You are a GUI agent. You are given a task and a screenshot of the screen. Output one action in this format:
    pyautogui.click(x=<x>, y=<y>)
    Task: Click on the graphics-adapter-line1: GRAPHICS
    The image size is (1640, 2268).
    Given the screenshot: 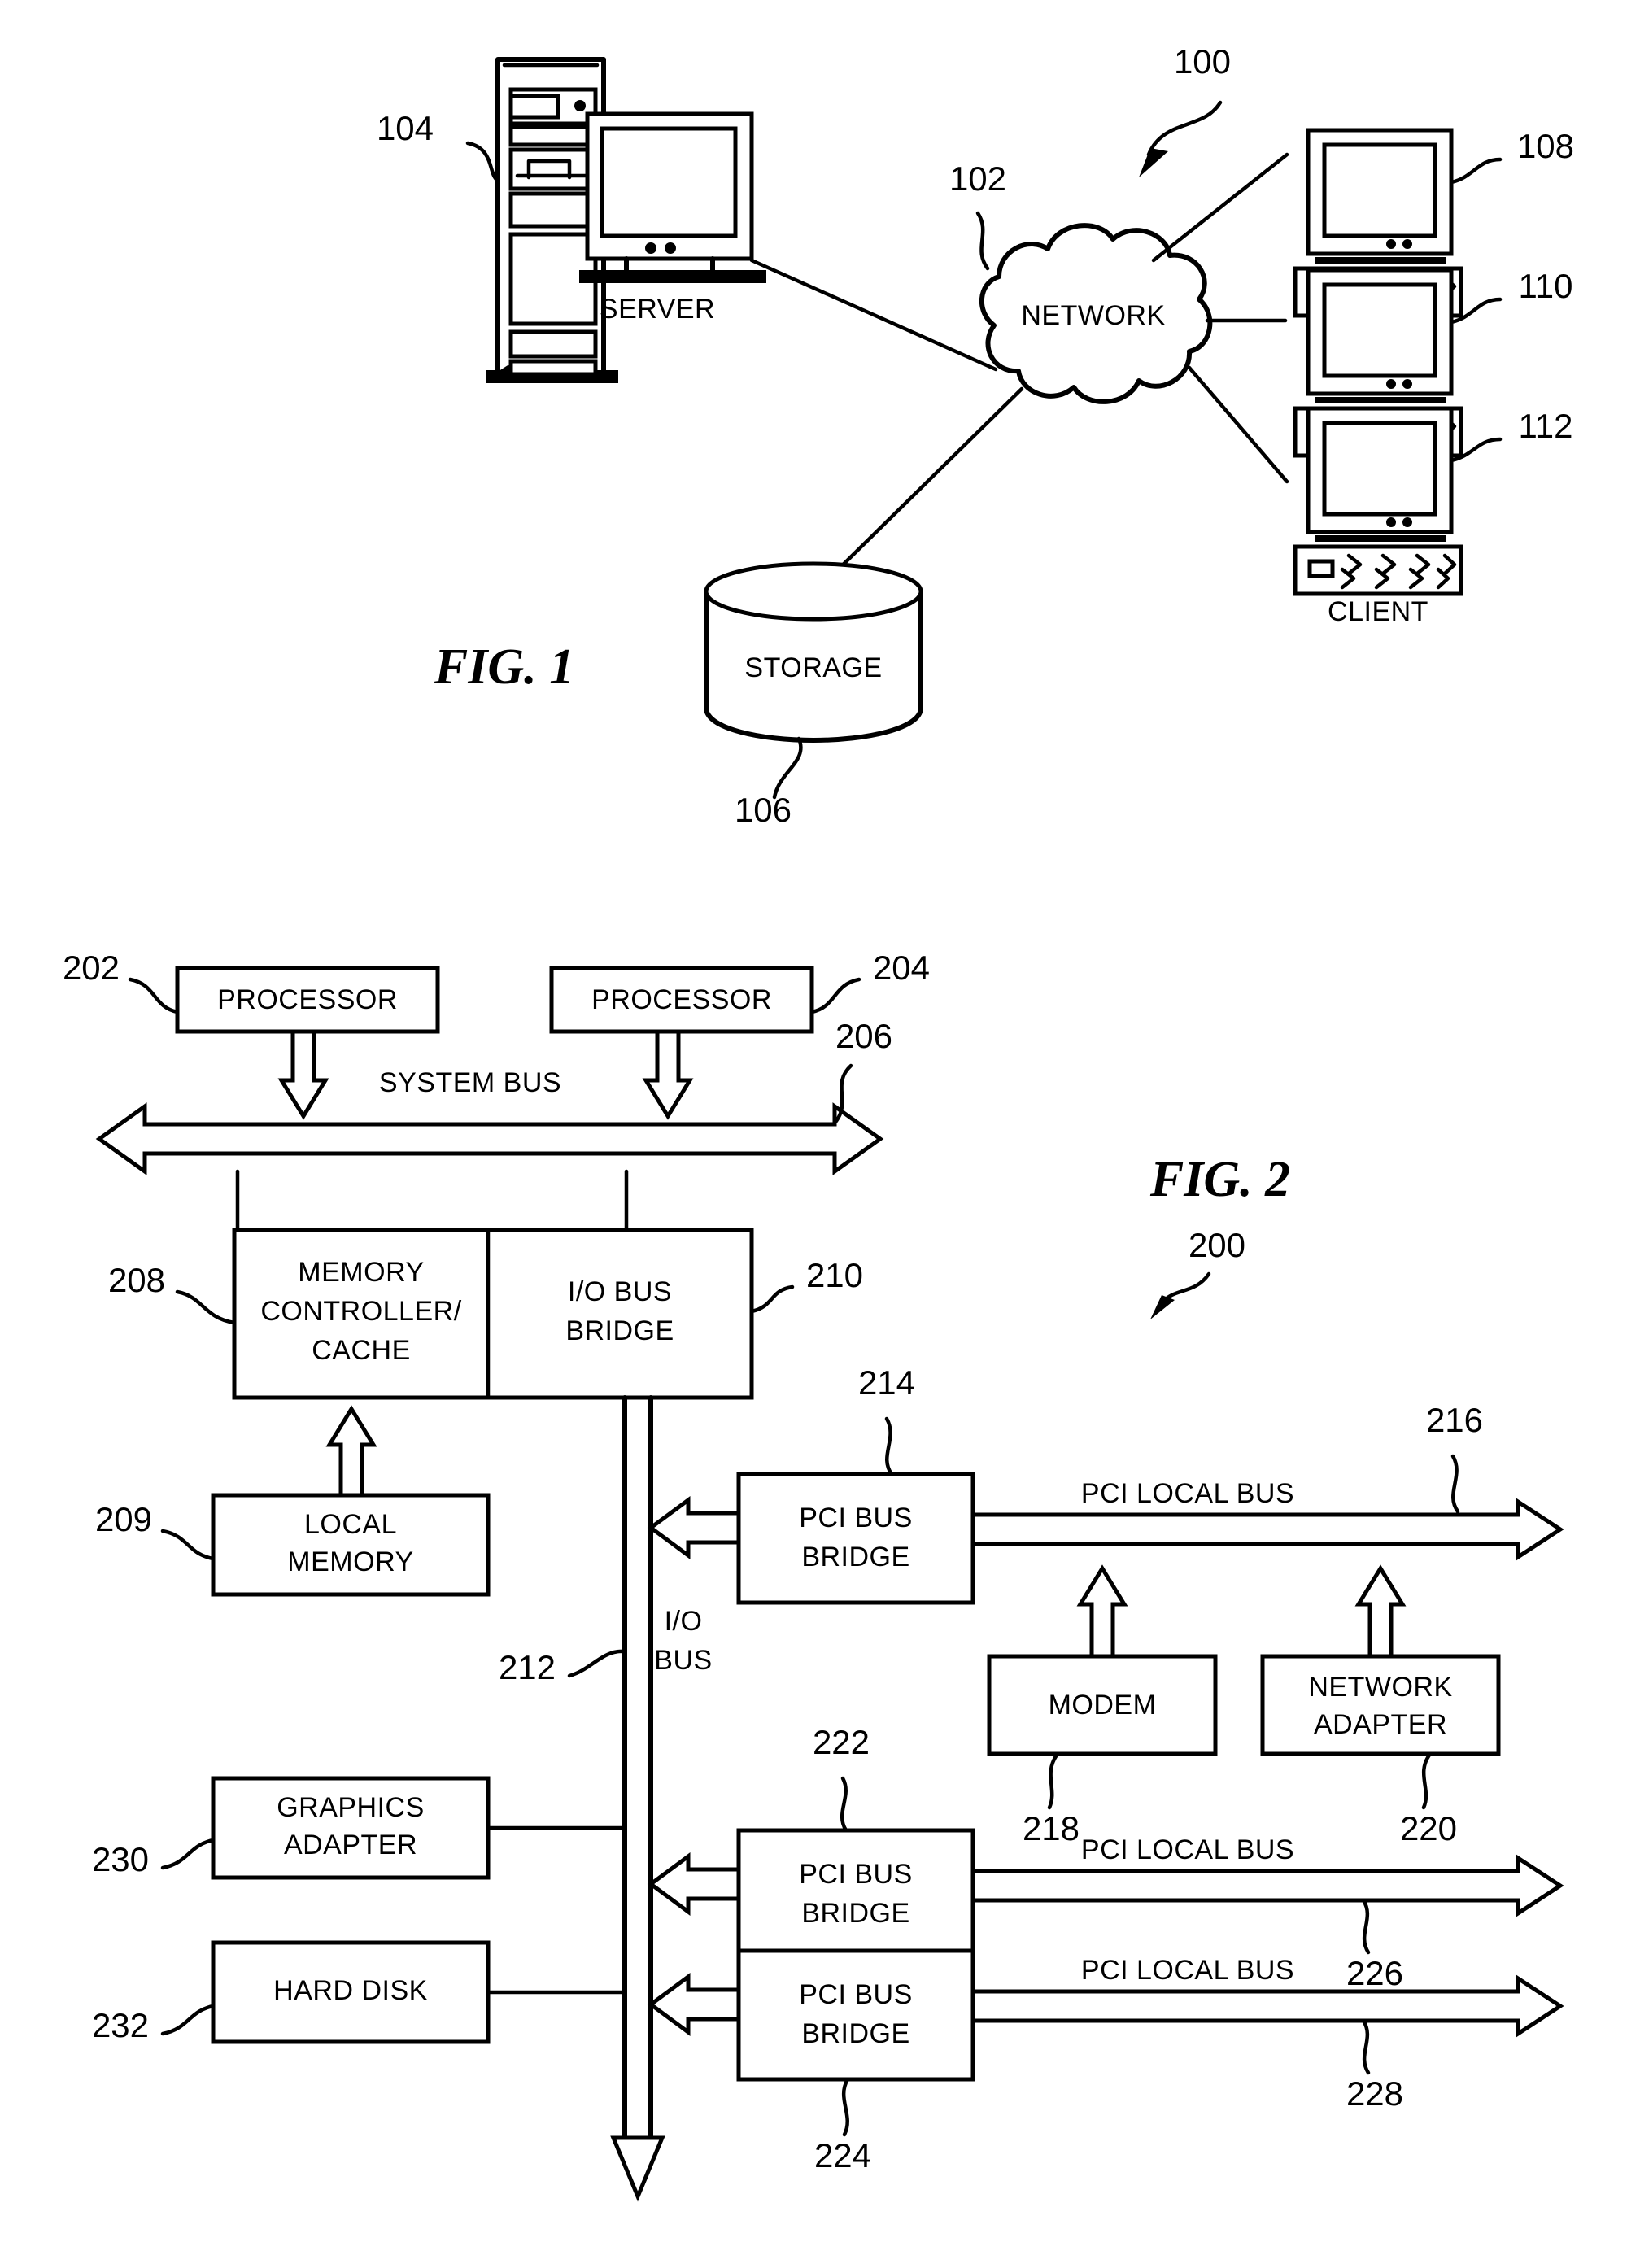 What is the action you would take?
    pyautogui.click(x=351, y=1808)
    